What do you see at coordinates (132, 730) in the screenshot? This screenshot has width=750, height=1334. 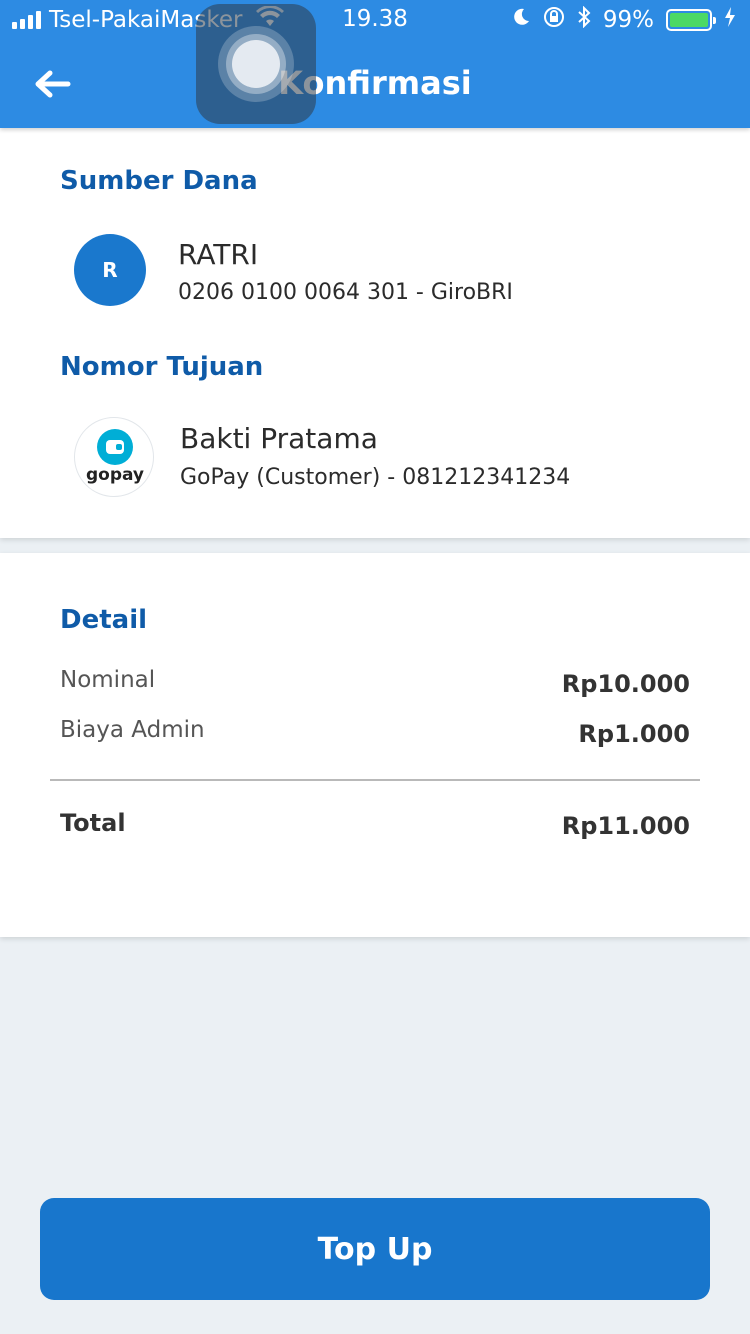 I see `admin-fee-label: Biaya Admin` at bounding box center [132, 730].